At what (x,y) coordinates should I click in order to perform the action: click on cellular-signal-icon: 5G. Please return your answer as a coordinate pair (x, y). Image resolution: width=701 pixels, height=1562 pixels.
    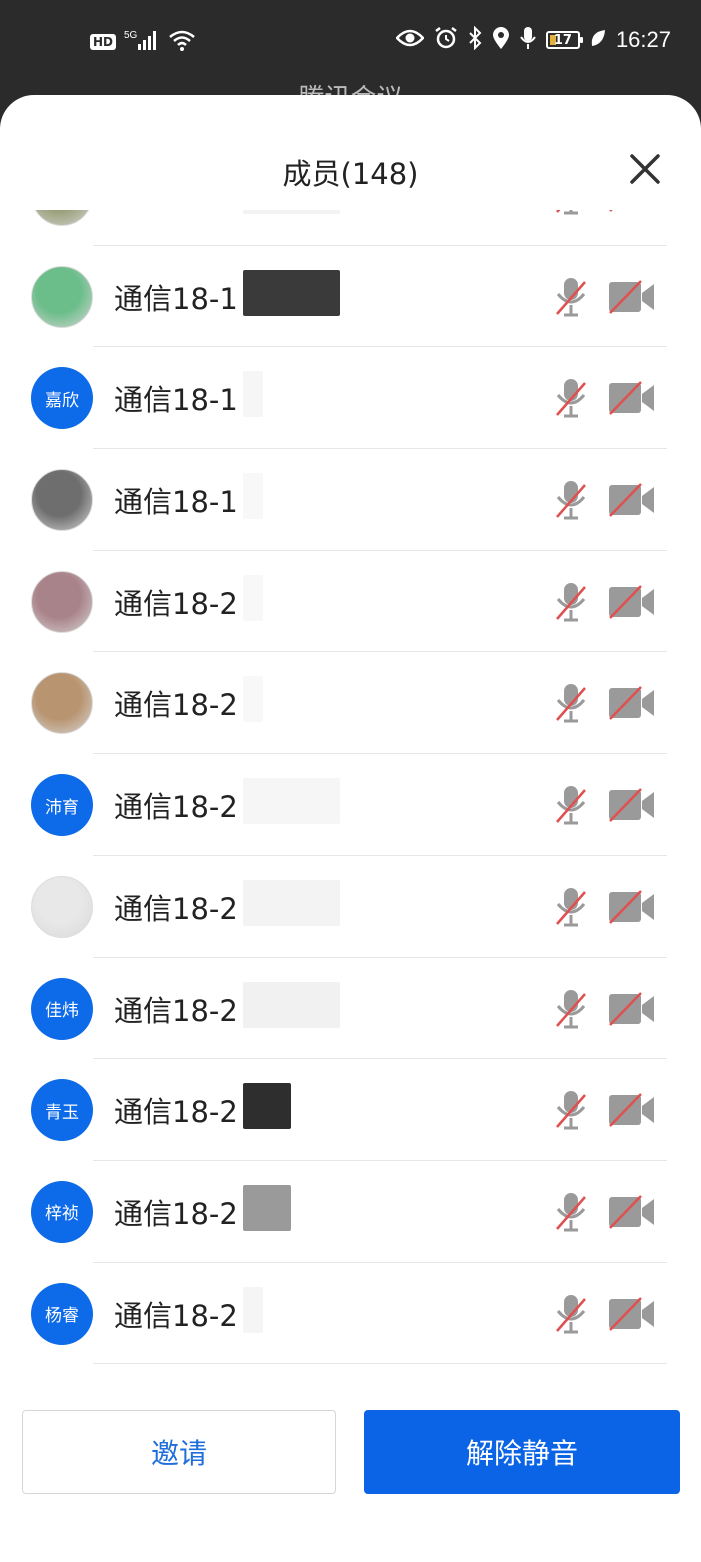
    Looking at the image, I should click on (142, 42).